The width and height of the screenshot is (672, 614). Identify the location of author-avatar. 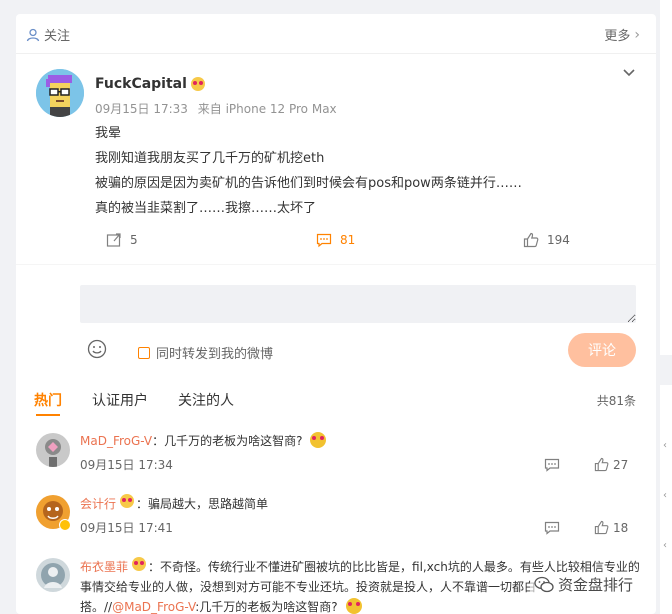
(60, 93).